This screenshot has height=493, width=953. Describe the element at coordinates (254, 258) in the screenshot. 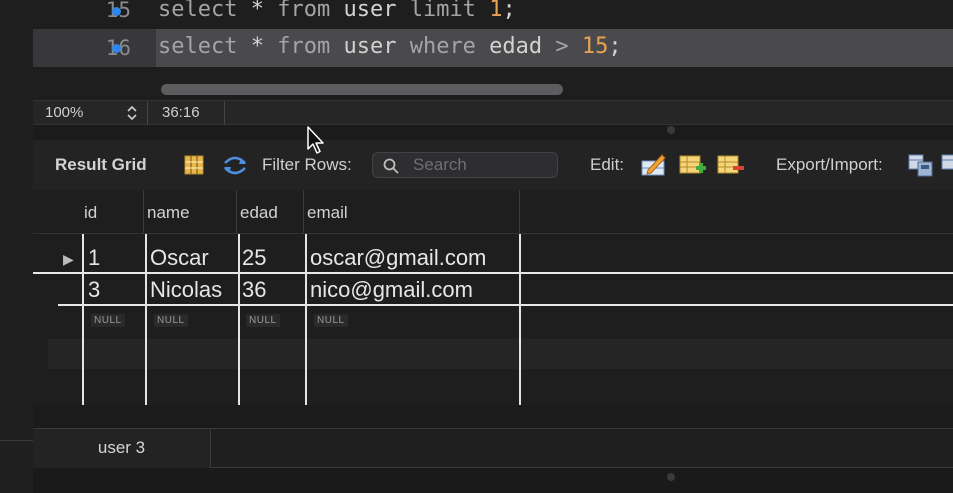

I see `cell-edad: 25` at that location.